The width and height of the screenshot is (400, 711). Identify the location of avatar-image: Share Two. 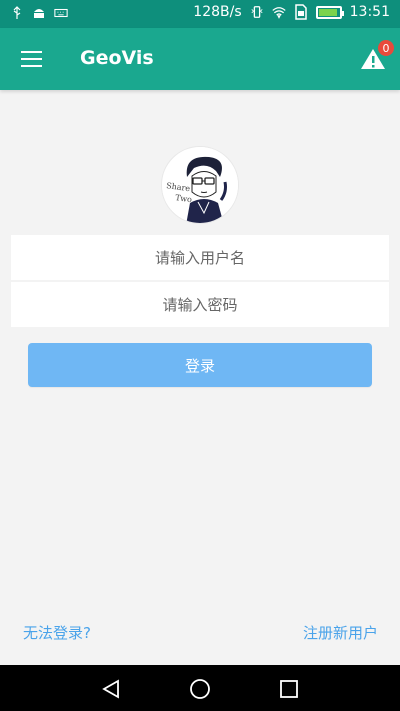
(200, 185).